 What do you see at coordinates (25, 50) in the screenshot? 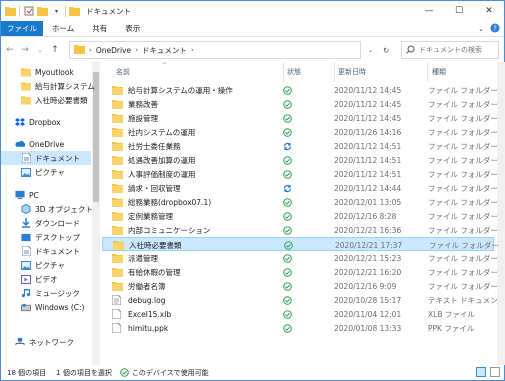
I see `forward-arrow-icon: →` at bounding box center [25, 50].